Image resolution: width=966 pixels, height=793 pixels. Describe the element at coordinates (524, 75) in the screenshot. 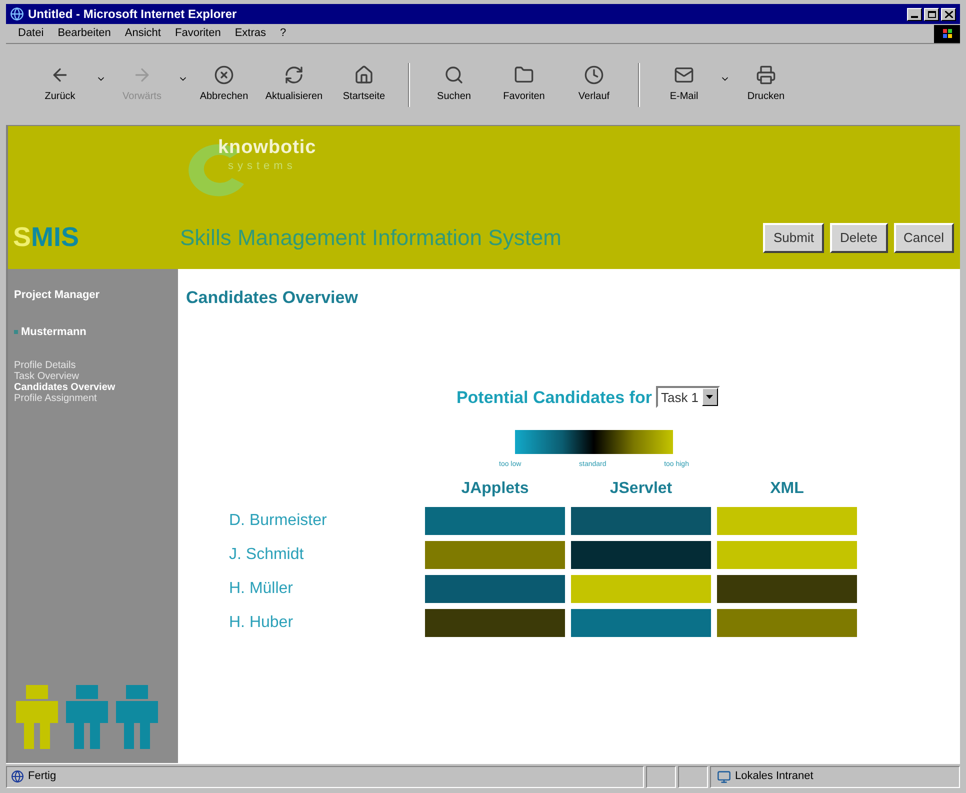

I see `folder-icon` at that location.